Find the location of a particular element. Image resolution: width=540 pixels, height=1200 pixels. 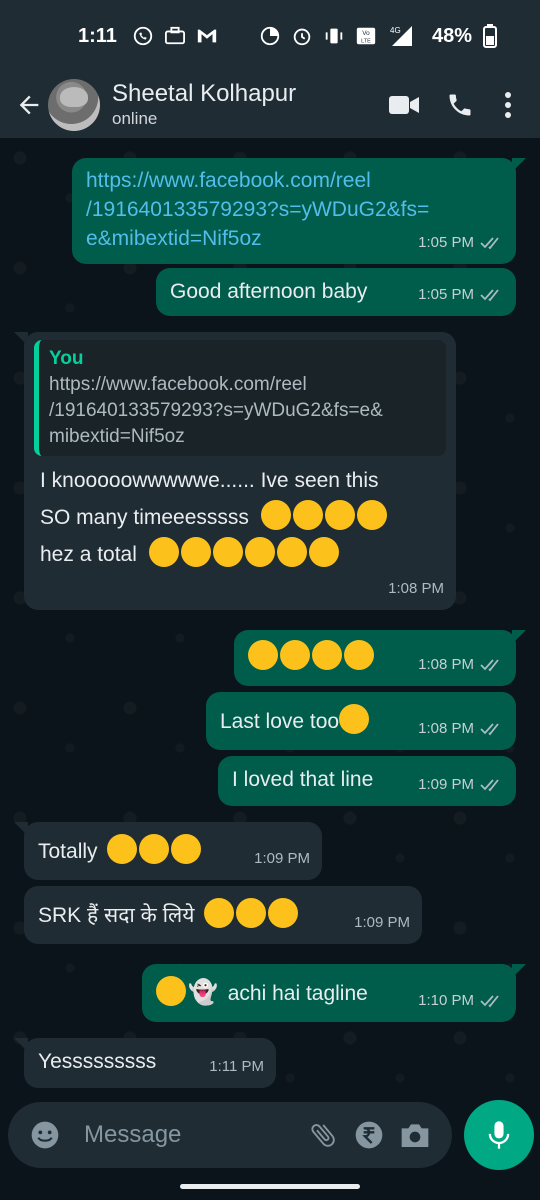

message-bubble-incoming: Totally 1:09 PM is located at coordinates (168, 851).